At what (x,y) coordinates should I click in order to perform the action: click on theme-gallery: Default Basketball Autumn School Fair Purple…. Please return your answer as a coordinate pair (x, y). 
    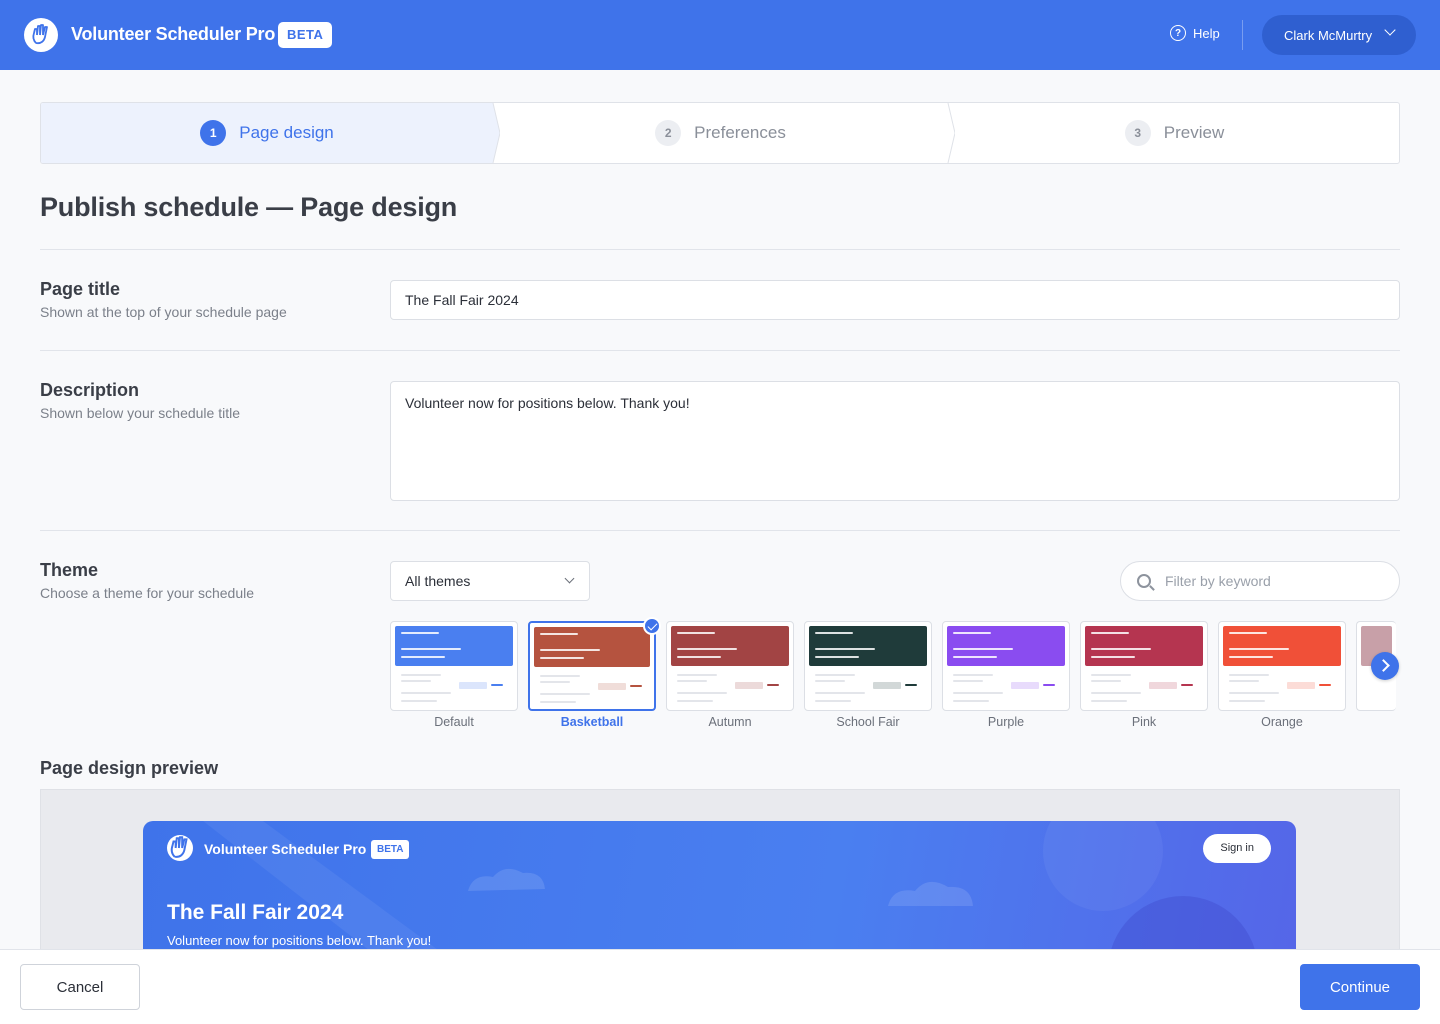
    Looking at the image, I should click on (895, 678).